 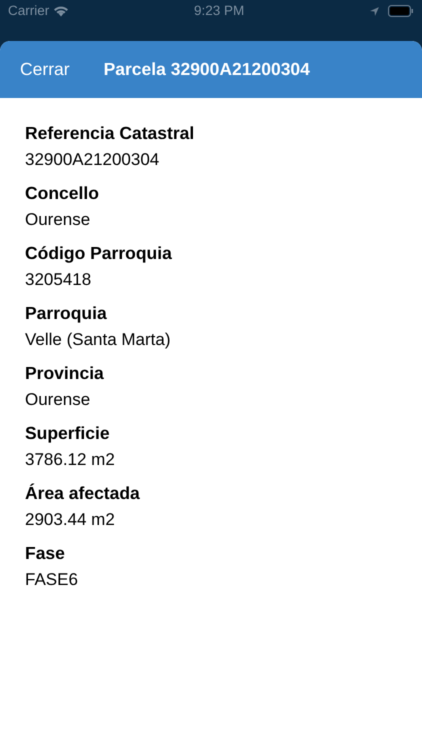 I want to click on carrier-label: Carrier, so click(x=29, y=11).